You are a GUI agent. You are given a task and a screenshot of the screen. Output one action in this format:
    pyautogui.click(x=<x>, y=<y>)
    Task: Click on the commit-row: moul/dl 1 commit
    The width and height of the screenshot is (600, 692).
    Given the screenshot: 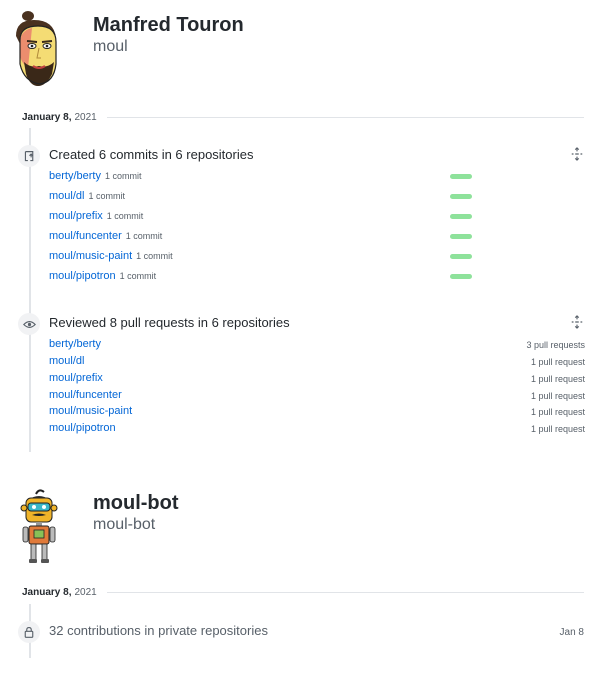 What is the action you would take?
    pyautogui.click(x=317, y=198)
    